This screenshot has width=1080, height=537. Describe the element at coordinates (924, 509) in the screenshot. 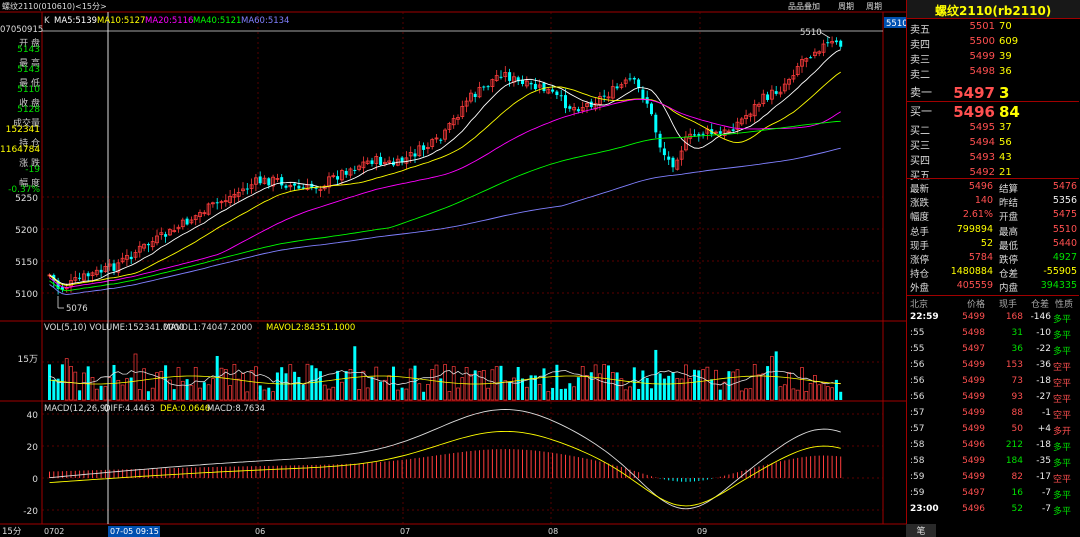

I see `tick-t: 23:00` at that location.